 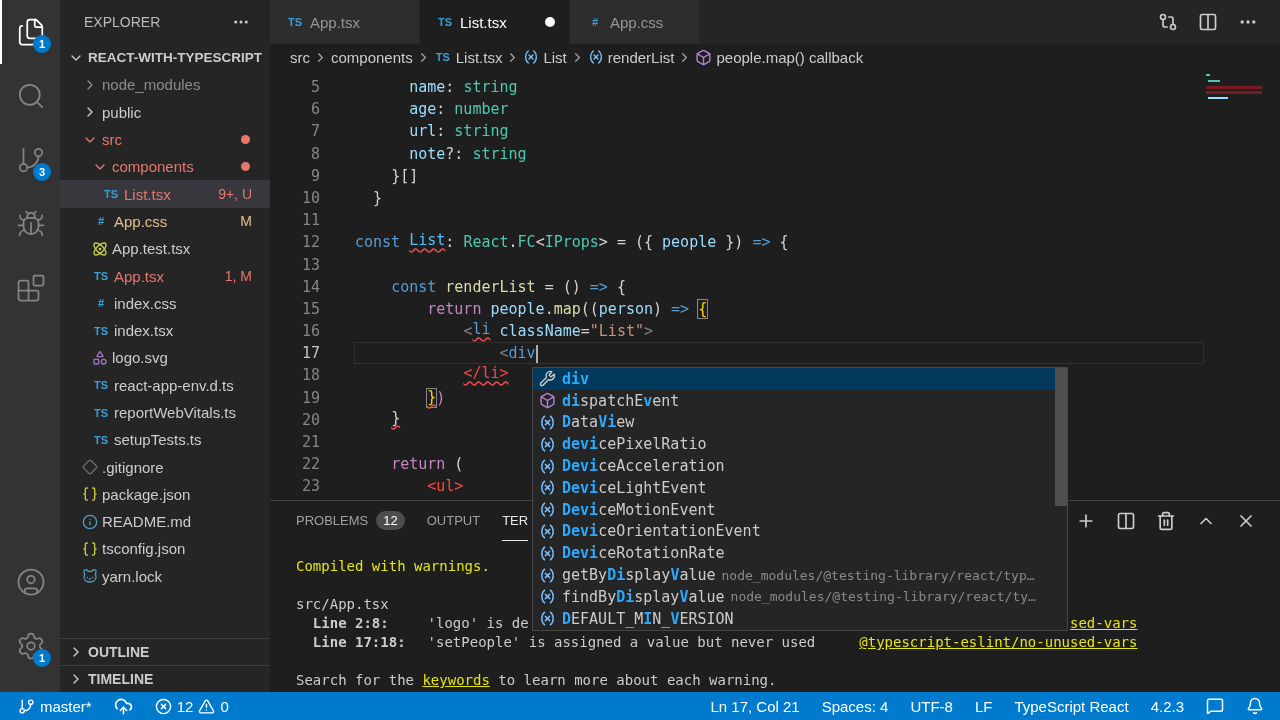 What do you see at coordinates (1071, 706) in the screenshot?
I see `status-item: TypeScript React` at bounding box center [1071, 706].